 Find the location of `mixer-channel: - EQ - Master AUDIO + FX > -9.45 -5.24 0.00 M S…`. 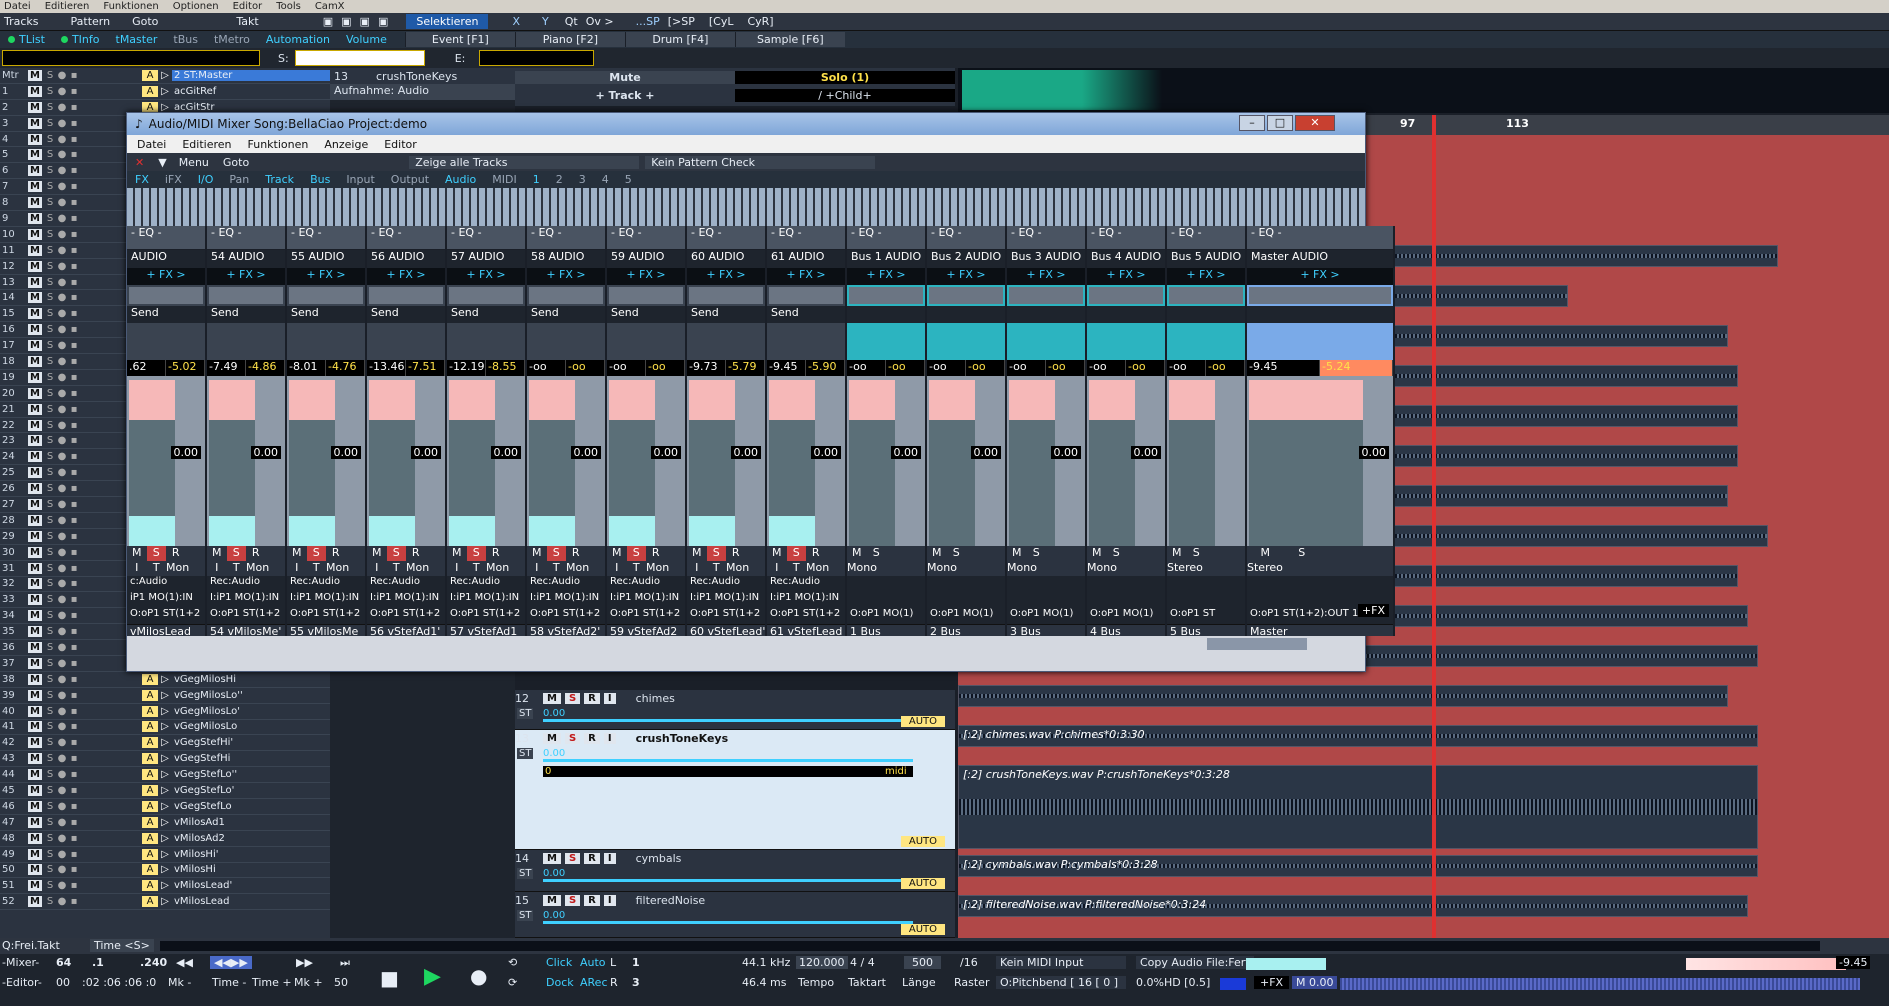

mixer-channel: - EQ - Master AUDIO + FX > -9.45 -5.24 0.00 M S… is located at coordinates (1321, 431).